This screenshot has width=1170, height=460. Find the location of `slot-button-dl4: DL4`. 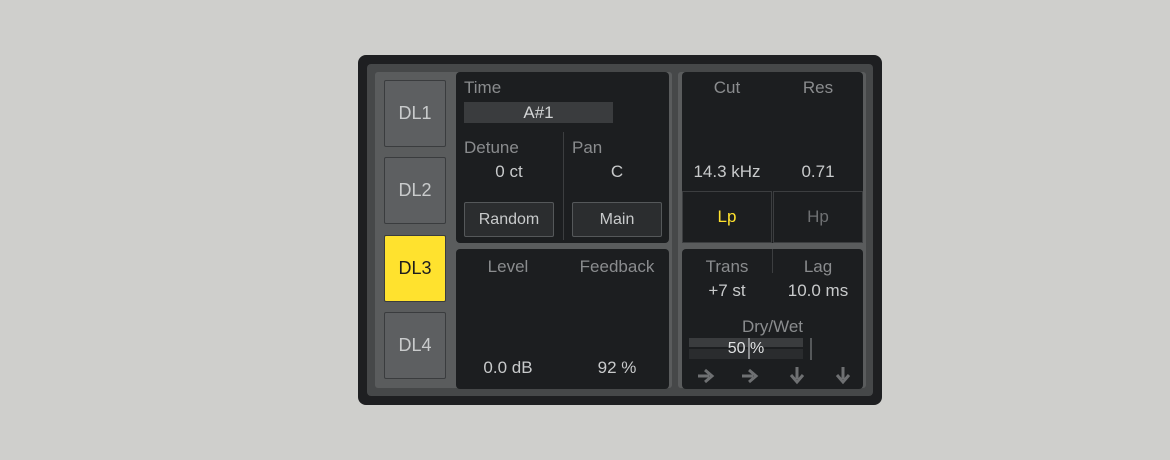

slot-button-dl4: DL4 is located at coordinates (415, 345).